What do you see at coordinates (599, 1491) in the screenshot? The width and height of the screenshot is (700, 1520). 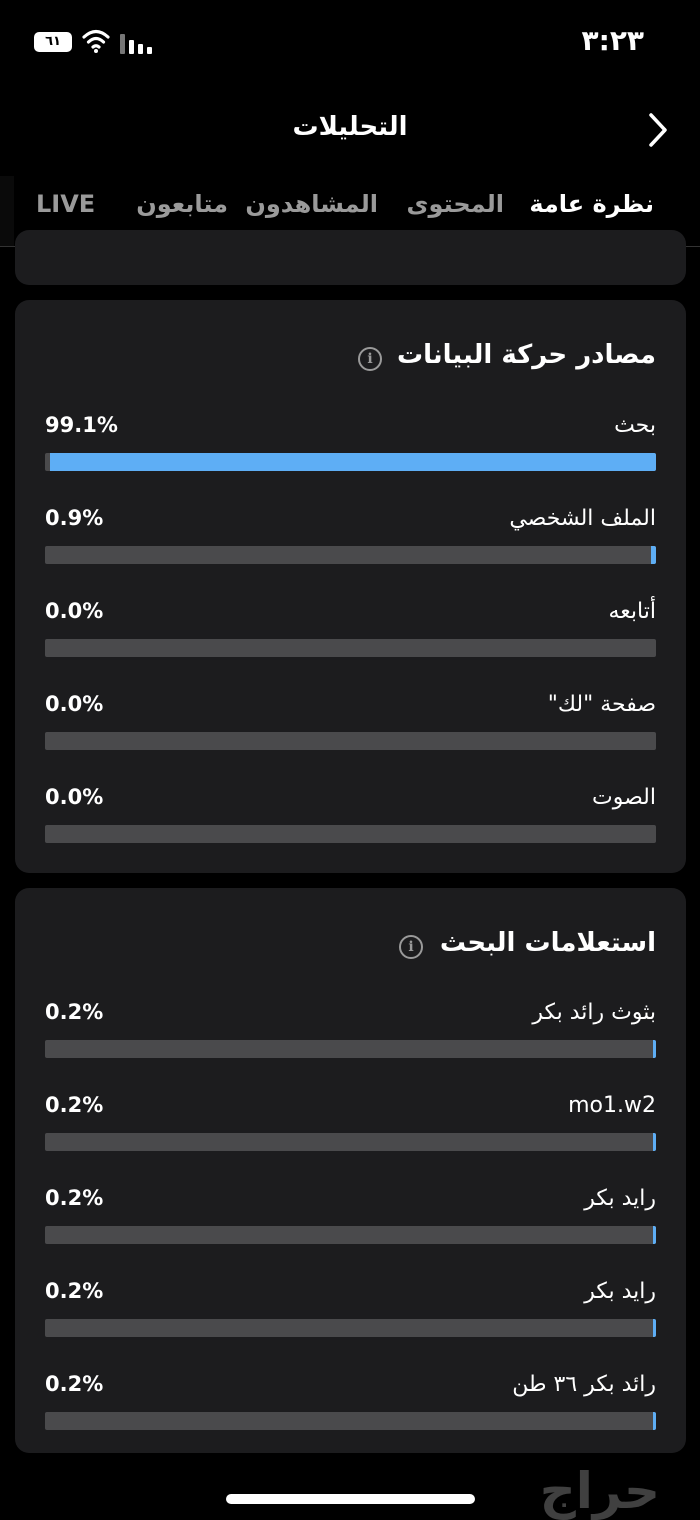 I see `watermark: حراج` at bounding box center [599, 1491].